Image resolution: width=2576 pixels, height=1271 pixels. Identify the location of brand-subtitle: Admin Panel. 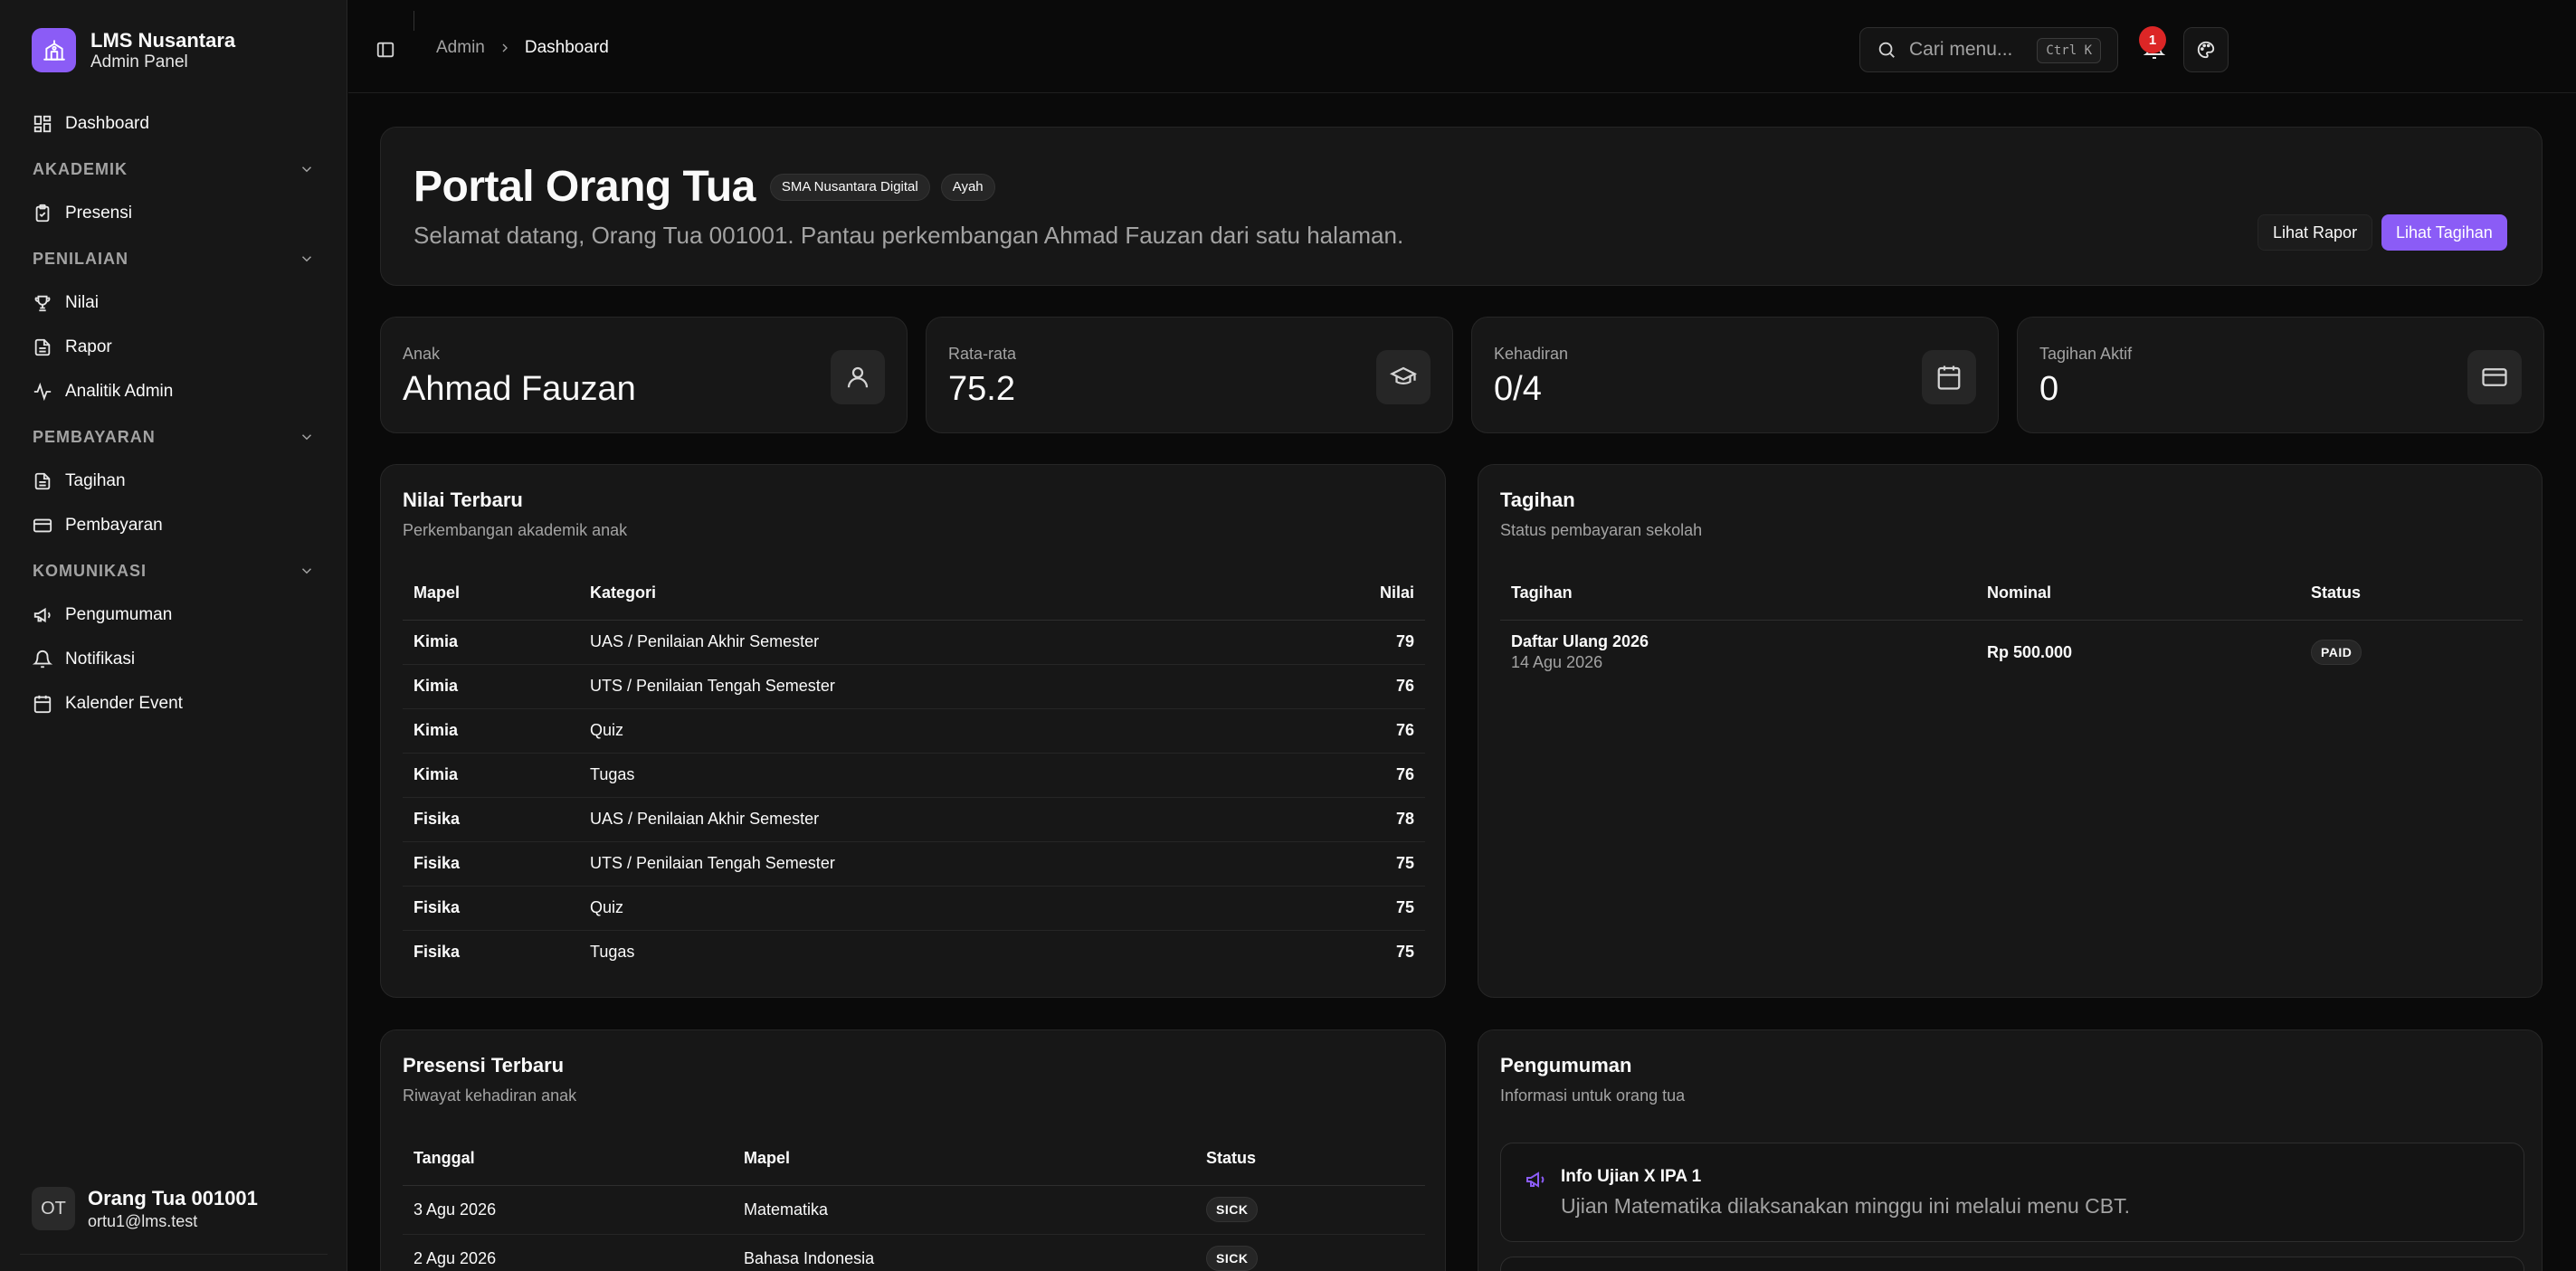
(139, 61).